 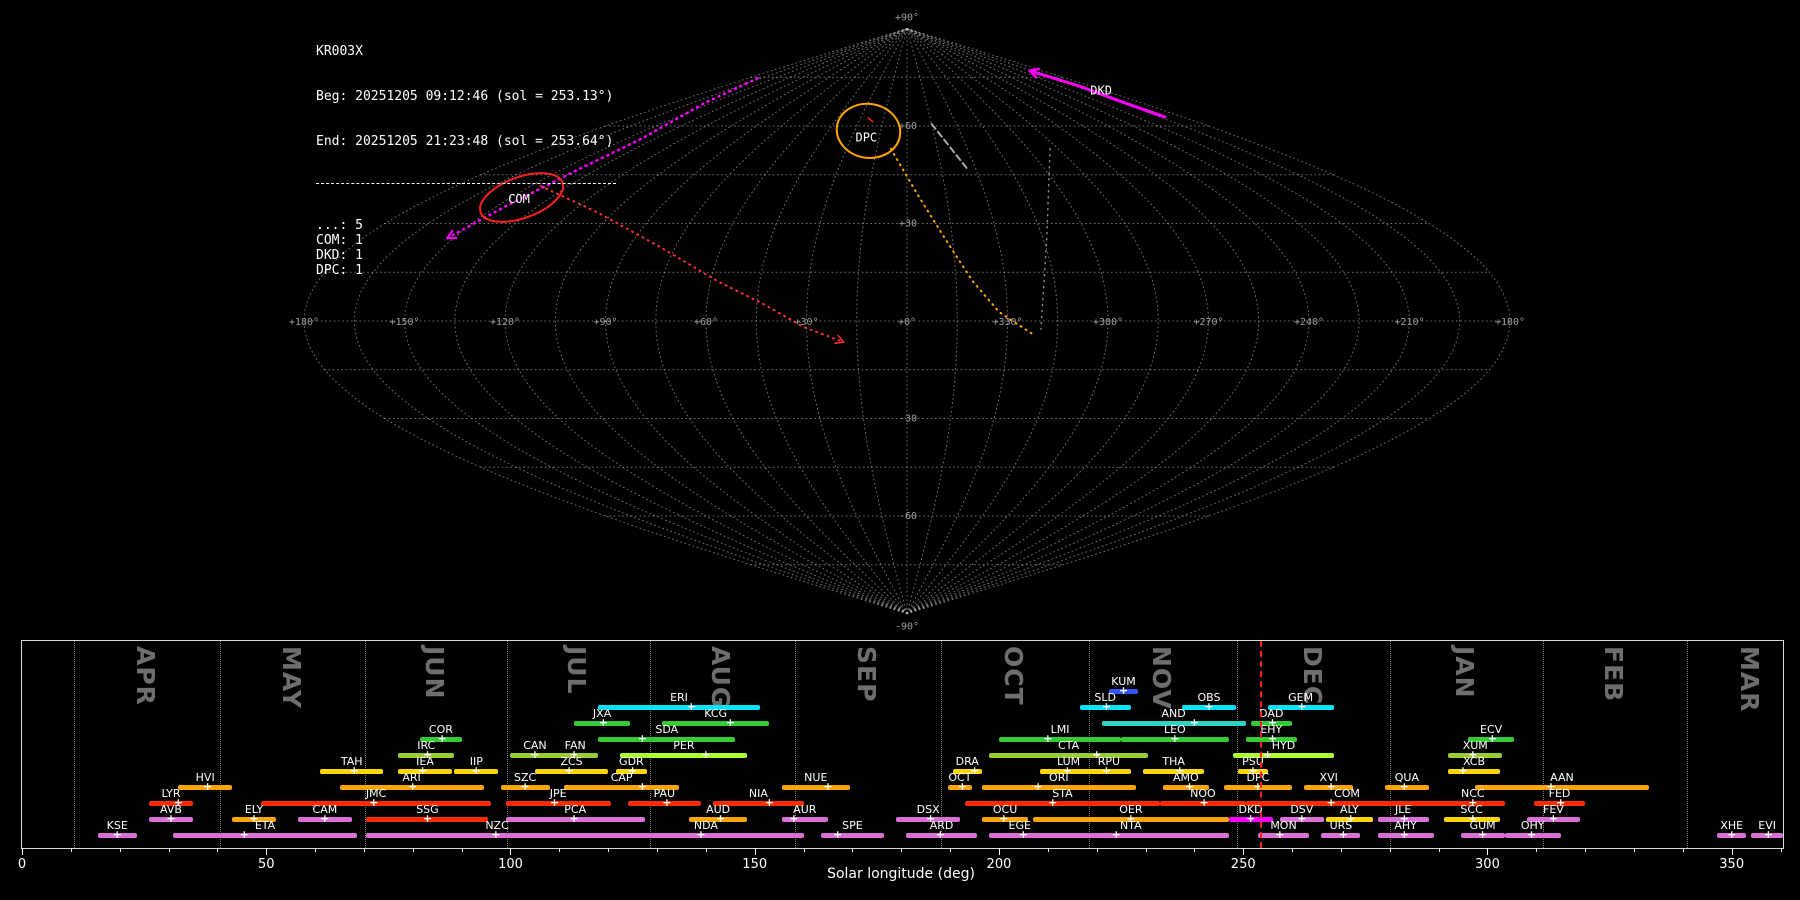 I want to click on shower-label-per: PER, so click(x=684, y=745).